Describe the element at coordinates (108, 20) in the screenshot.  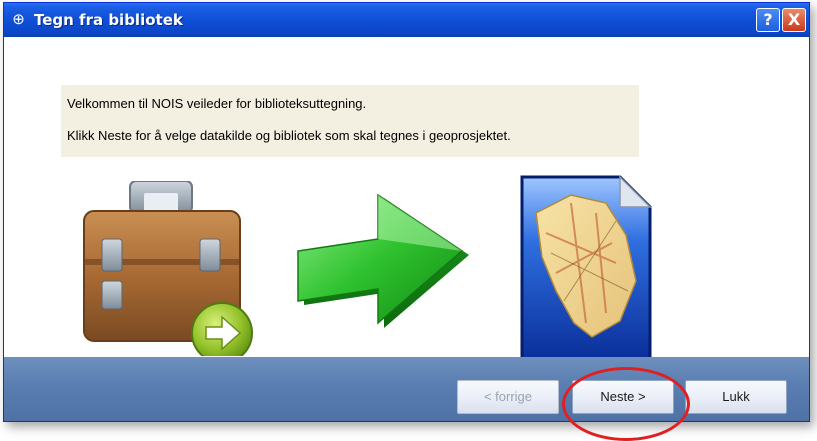
I see `window-title: Tegn fra bibliotek` at that location.